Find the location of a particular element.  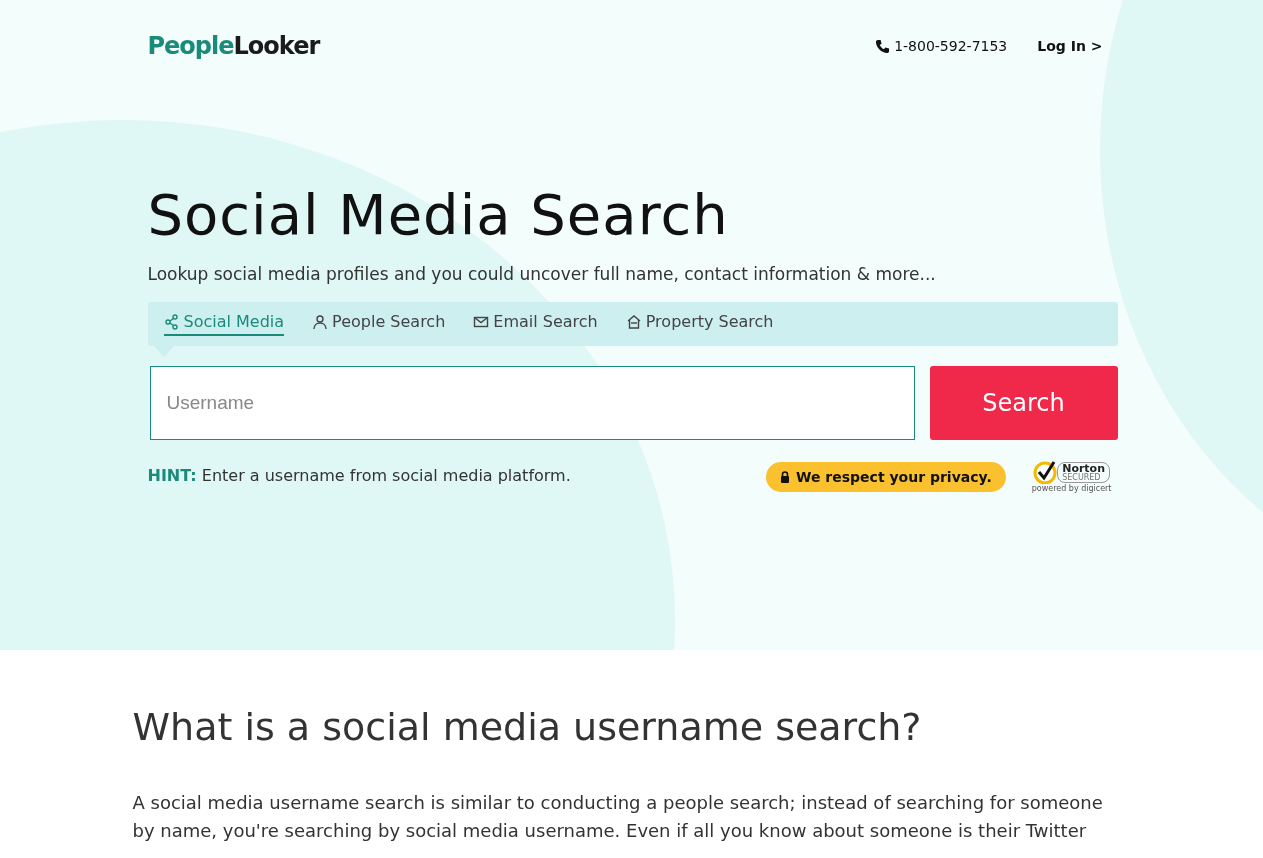

person-icon is located at coordinates (320, 321).